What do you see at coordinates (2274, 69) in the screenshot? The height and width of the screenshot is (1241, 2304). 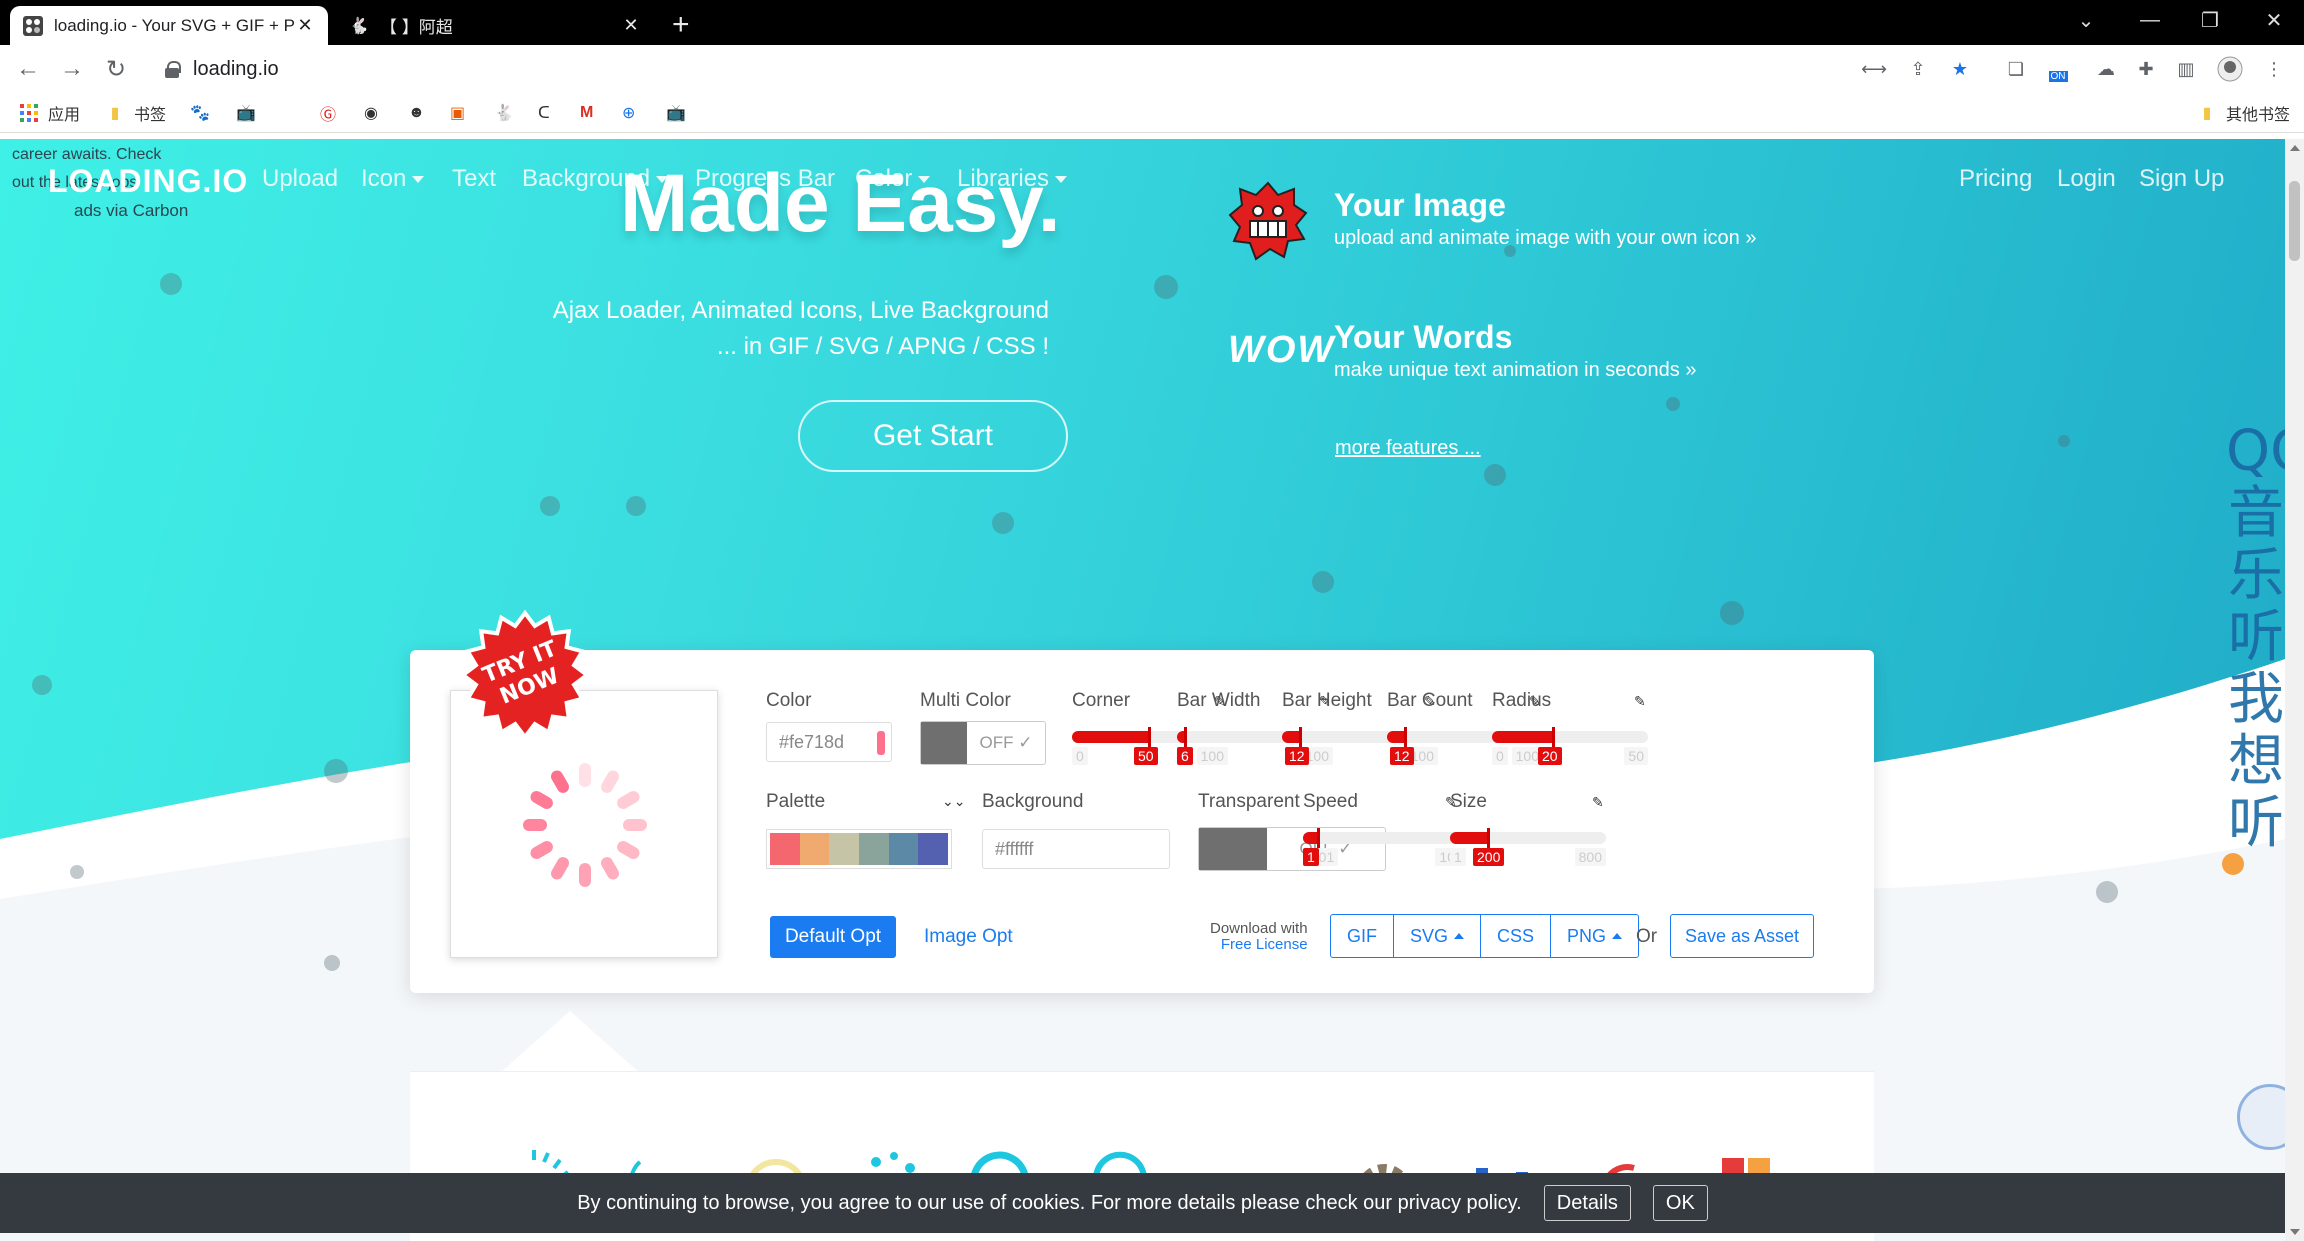 I see `menu-kebab-icon: ⋮` at bounding box center [2274, 69].